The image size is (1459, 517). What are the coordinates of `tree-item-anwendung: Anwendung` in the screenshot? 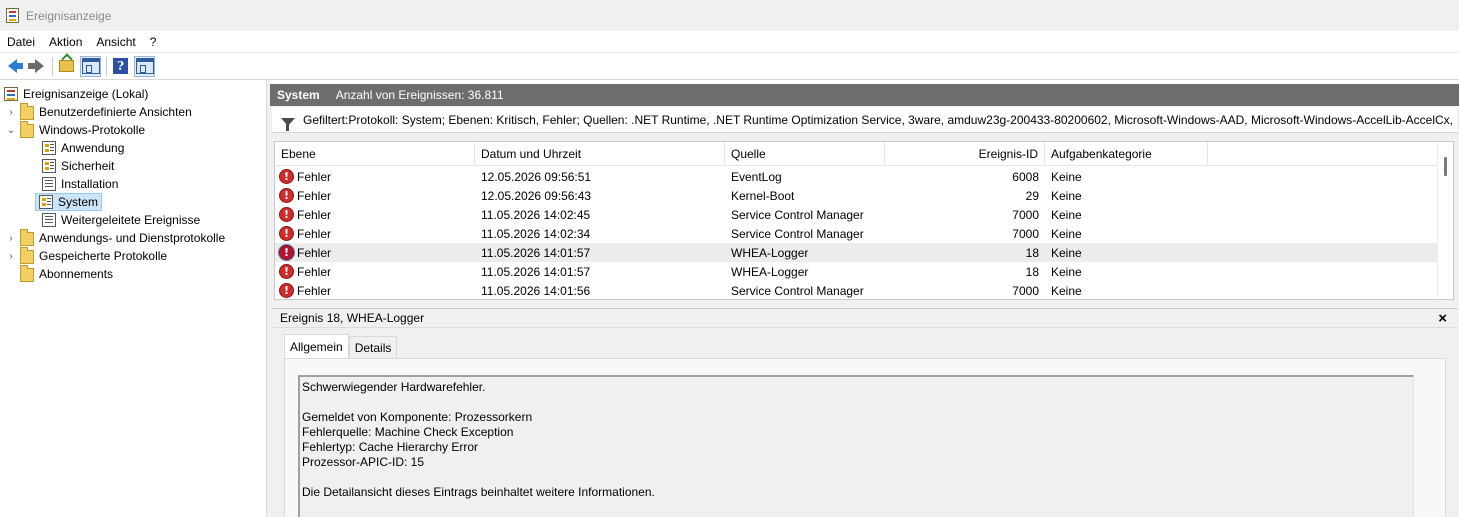 It's located at (83, 148).